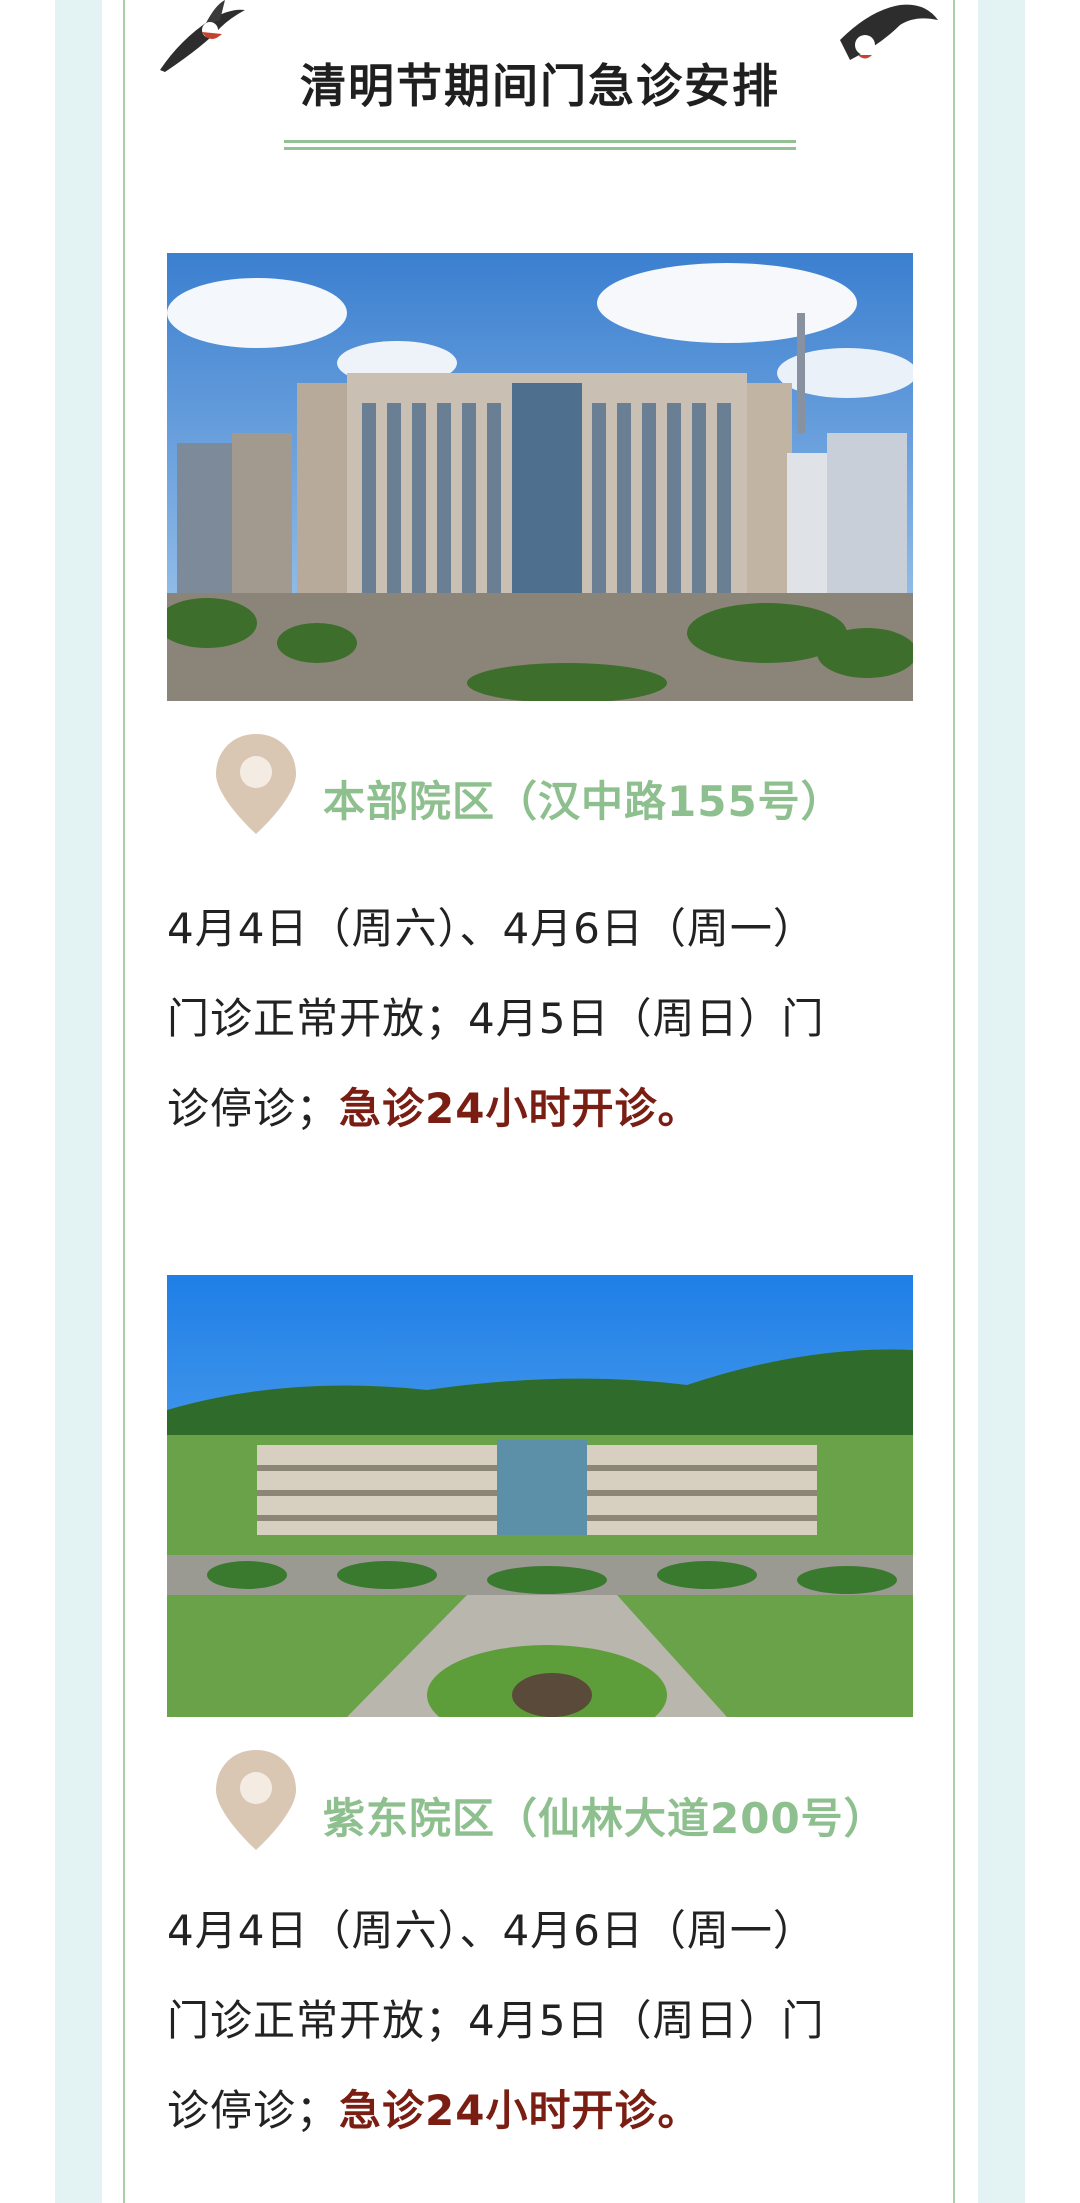 The width and height of the screenshot is (1080, 2203). Describe the element at coordinates (540, 477) in the screenshot. I see `campus-photo-main` at that location.